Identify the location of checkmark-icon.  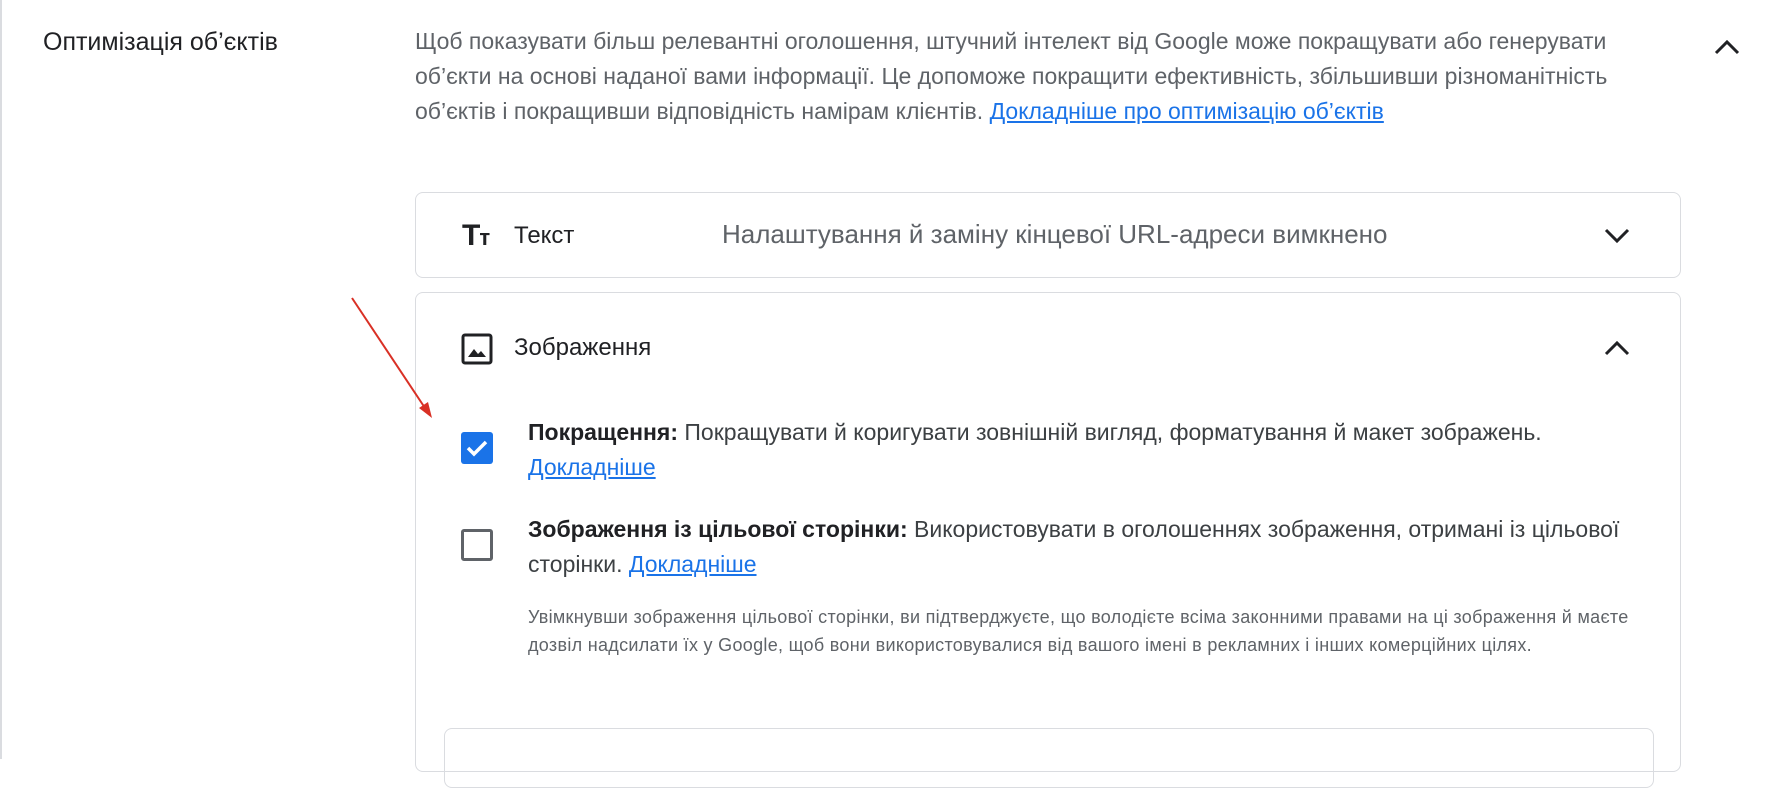
(477, 448).